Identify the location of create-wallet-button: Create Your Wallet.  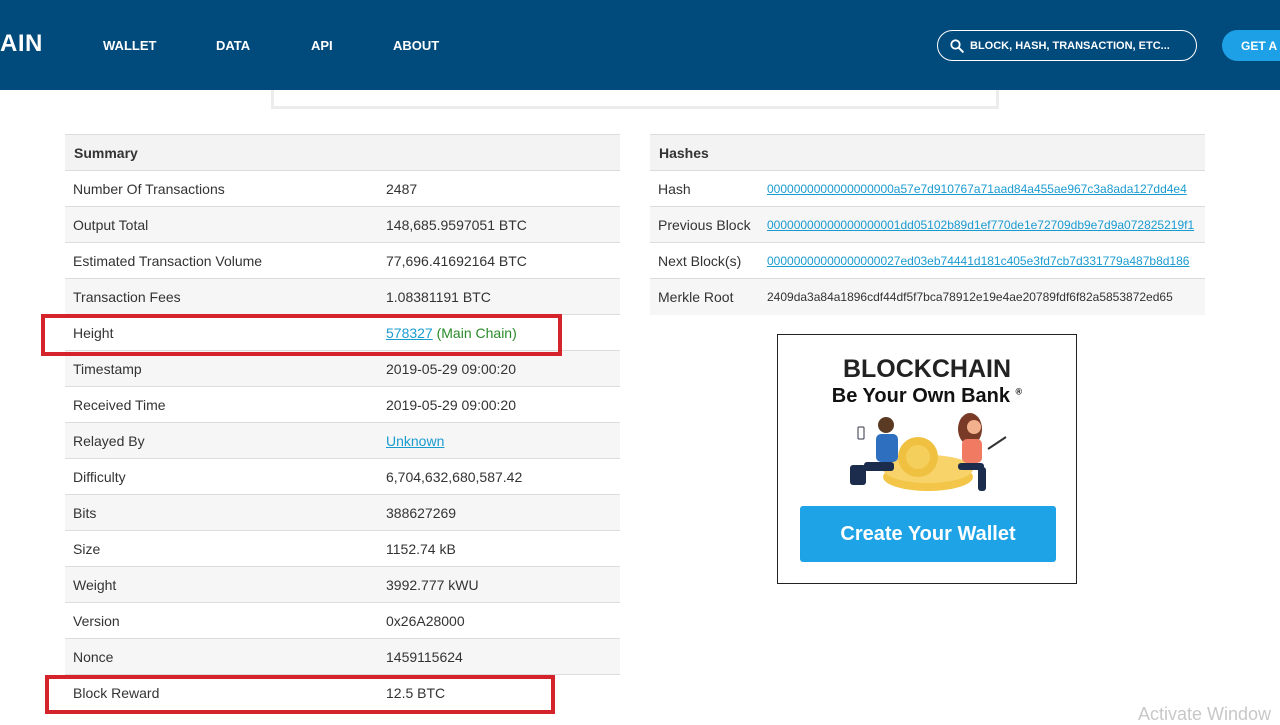
(928, 534).